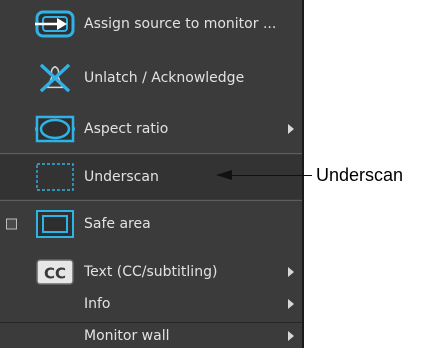 This screenshot has height=348, width=430. Describe the element at coordinates (55, 224) in the screenshot. I see `safe-area-icon` at that location.